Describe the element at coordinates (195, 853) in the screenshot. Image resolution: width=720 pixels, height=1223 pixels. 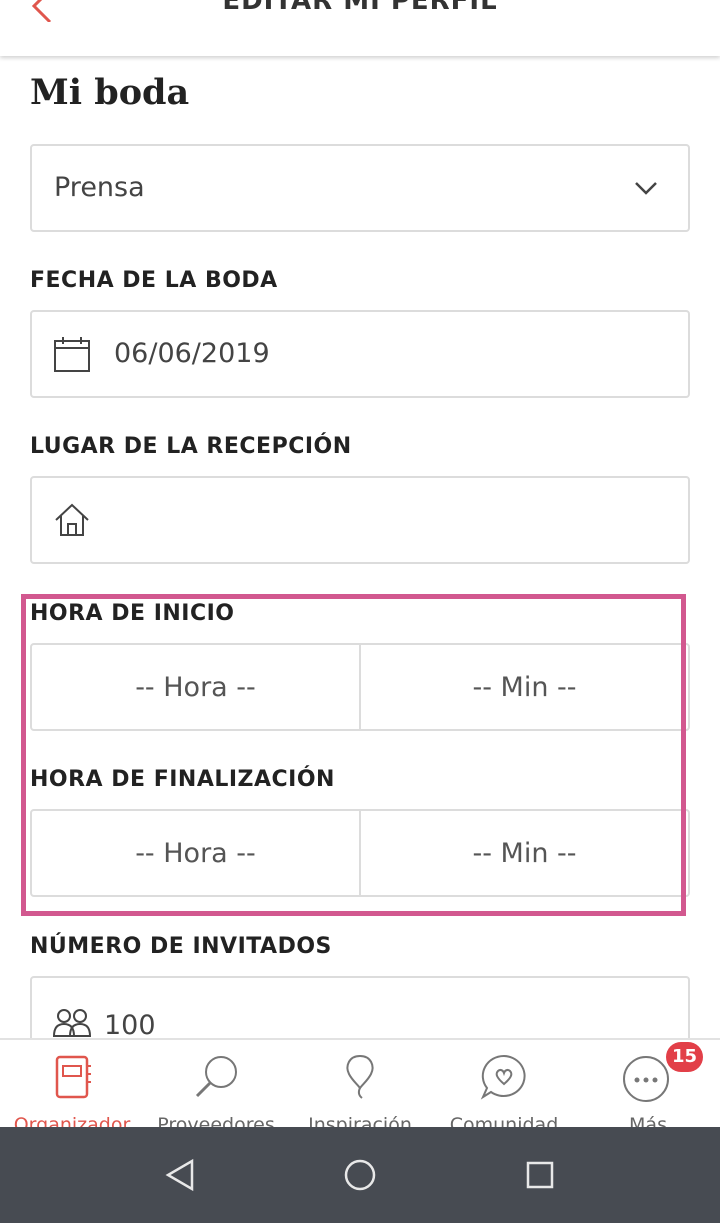
I see `end-hour-select: -- Hora --` at that location.